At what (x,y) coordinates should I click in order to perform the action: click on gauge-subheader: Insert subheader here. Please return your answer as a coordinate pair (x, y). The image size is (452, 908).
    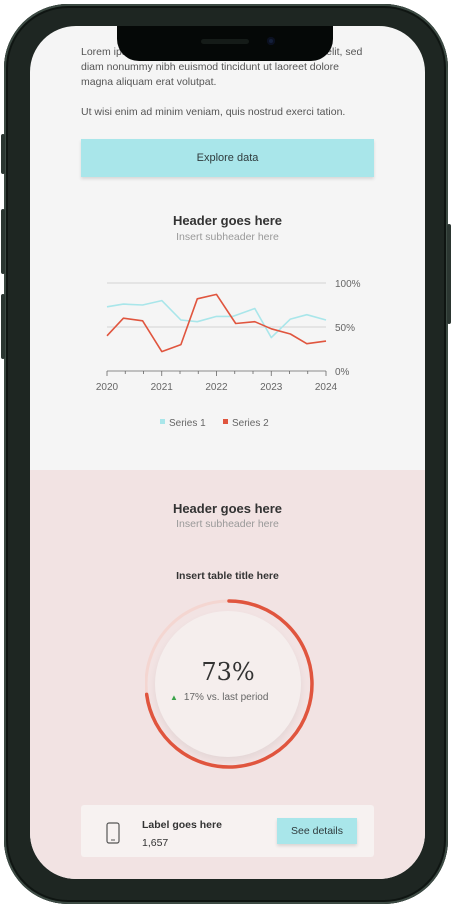
    Looking at the image, I should click on (227, 524).